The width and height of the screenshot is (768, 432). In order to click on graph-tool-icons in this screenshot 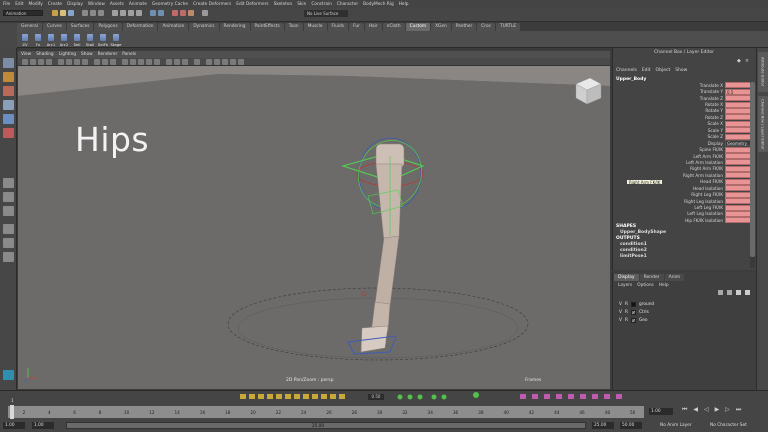, I will do `click(438, 396)`.